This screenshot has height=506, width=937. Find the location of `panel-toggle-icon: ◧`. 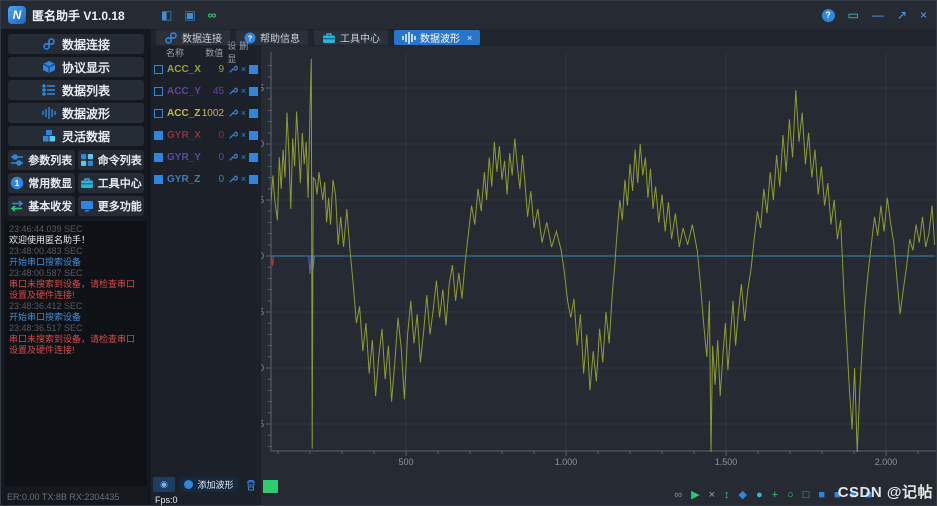

panel-toggle-icon: ◧ is located at coordinates (166, 15).